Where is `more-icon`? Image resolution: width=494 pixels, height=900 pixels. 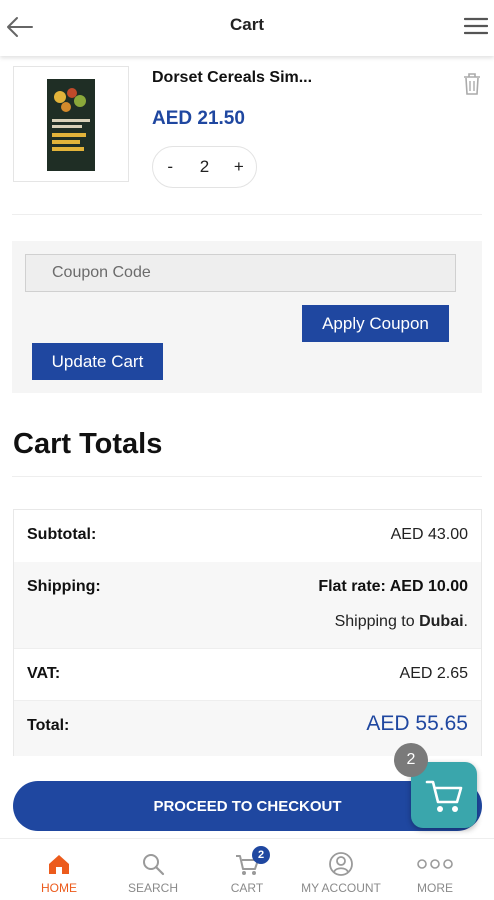 more-icon is located at coordinates (435, 864).